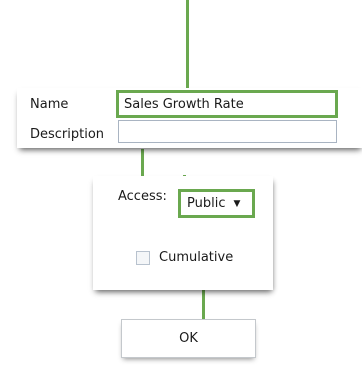 This screenshot has width=362, height=368. Describe the element at coordinates (187, 46) in the screenshot. I see `callout-connector-top` at that location.